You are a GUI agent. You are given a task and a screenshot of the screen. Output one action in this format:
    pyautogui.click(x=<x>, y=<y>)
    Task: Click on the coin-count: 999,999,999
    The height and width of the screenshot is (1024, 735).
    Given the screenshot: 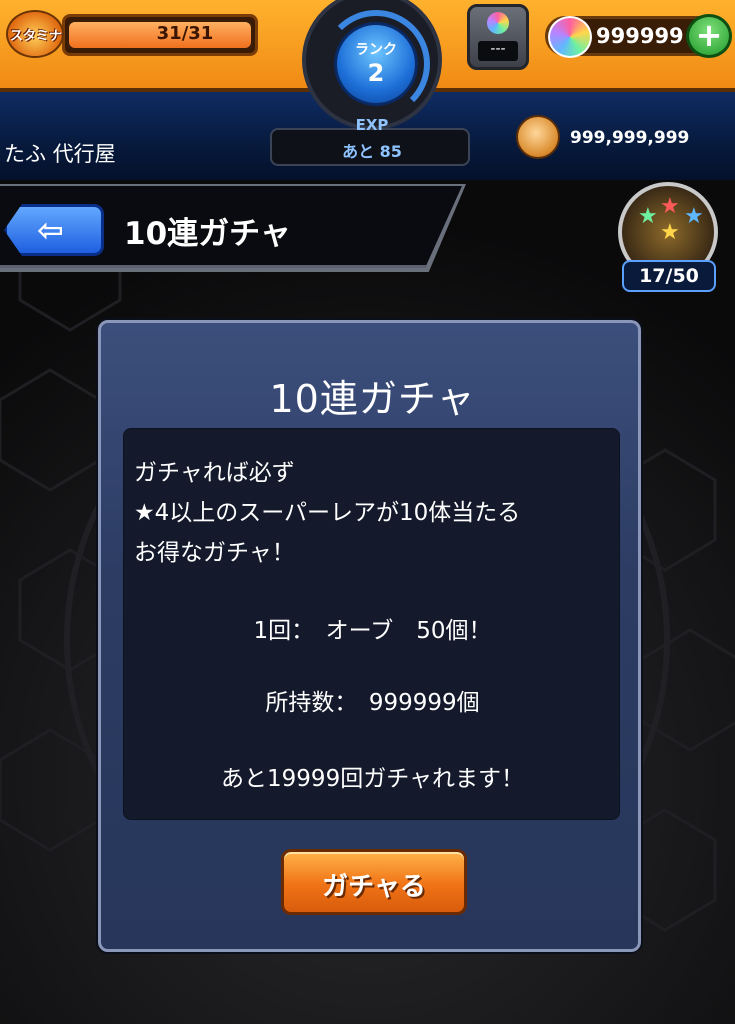 What is the action you would take?
    pyautogui.click(x=630, y=138)
    